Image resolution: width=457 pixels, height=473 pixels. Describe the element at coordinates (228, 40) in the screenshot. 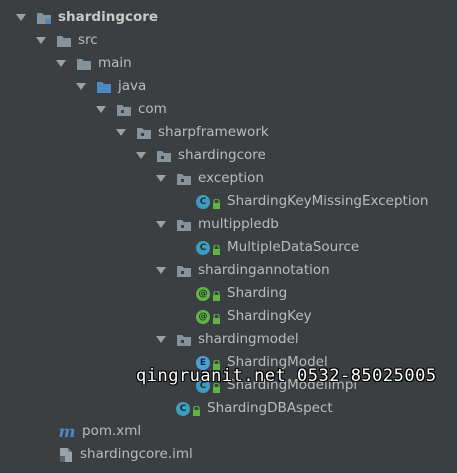

I see `tree-node-src: src` at that location.